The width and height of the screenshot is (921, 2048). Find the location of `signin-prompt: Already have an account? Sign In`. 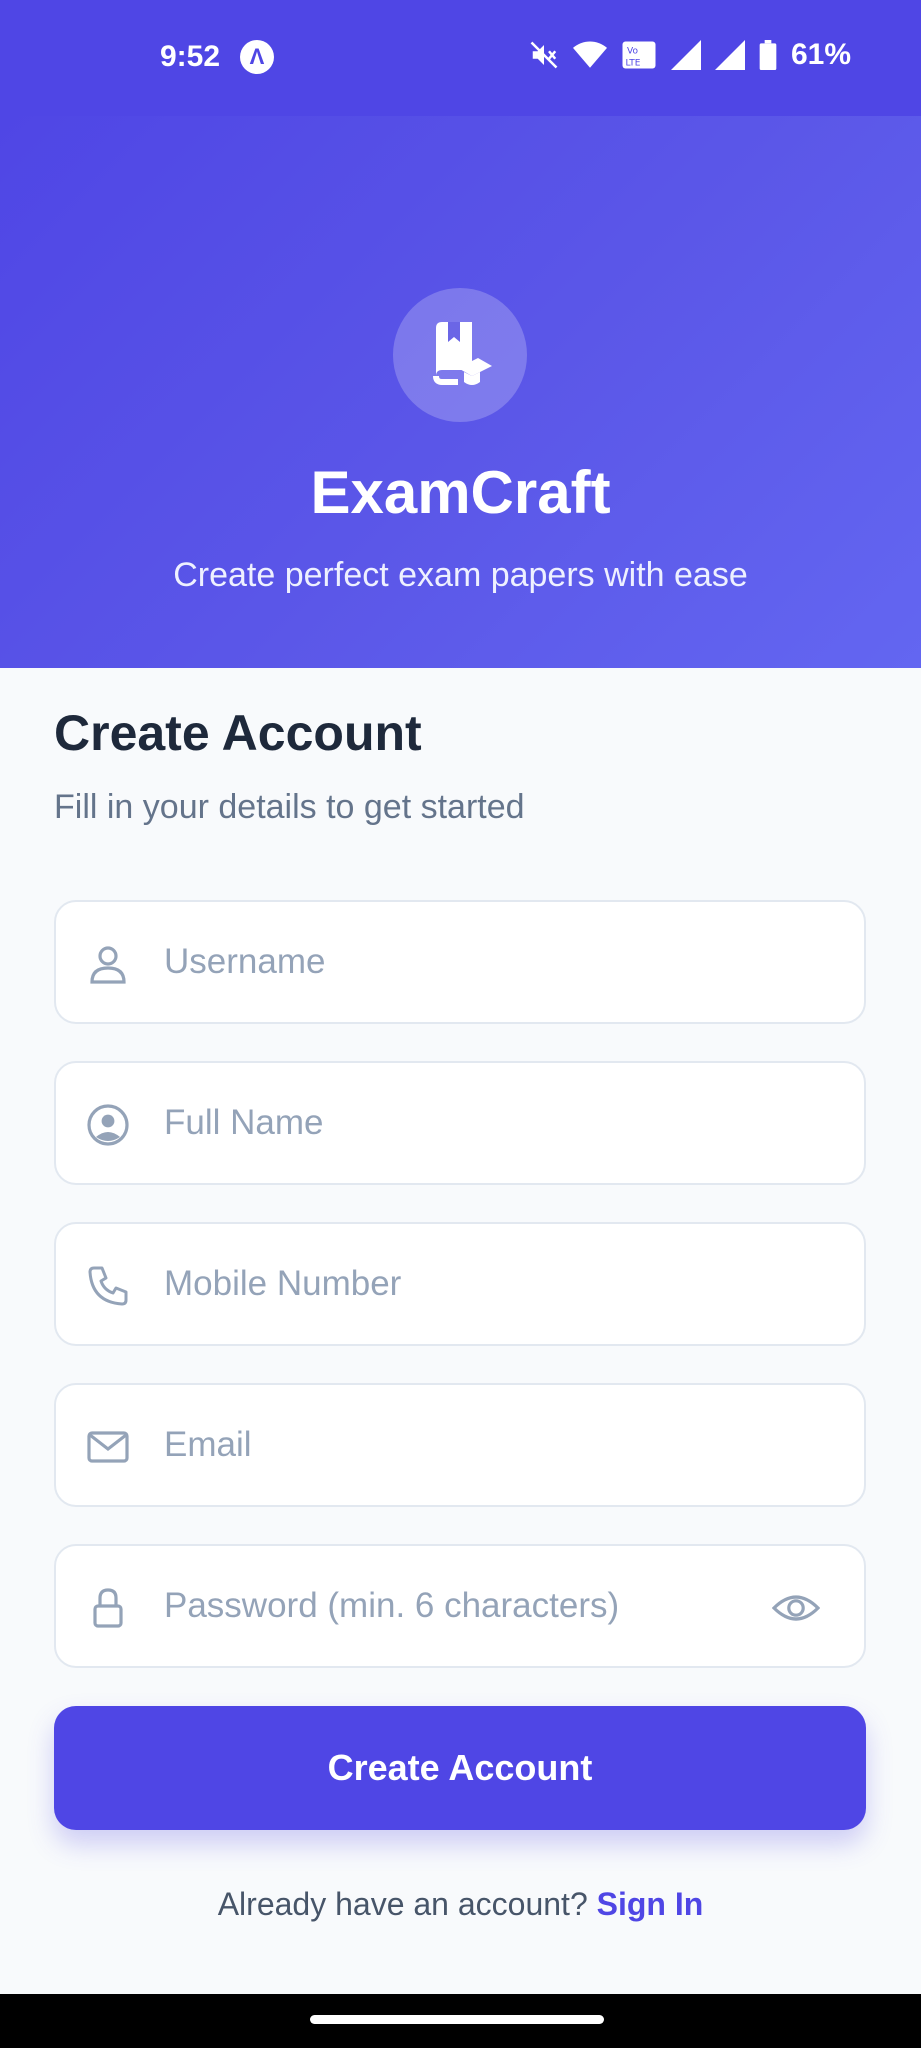

signin-prompt: Already have an account? Sign In is located at coordinates (460, 1904).